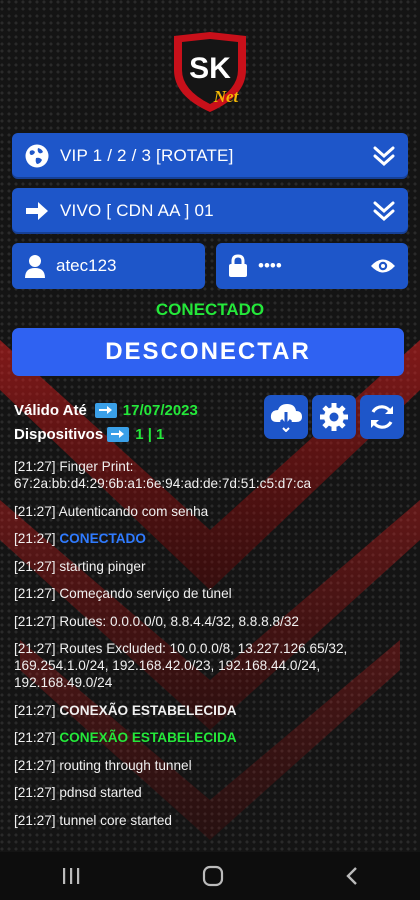 Image resolution: width=420 pixels, height=900 pixels. I want to click on back-icon, so click(352, 876).